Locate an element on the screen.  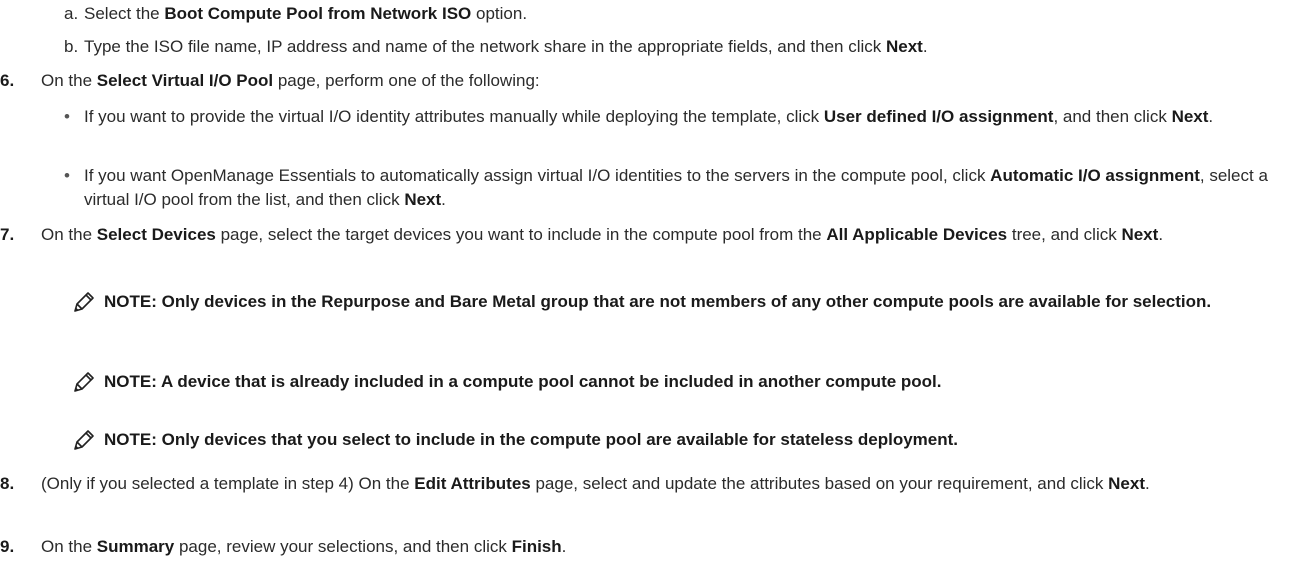
step-number: 8. is located at coordinates (7, 483).